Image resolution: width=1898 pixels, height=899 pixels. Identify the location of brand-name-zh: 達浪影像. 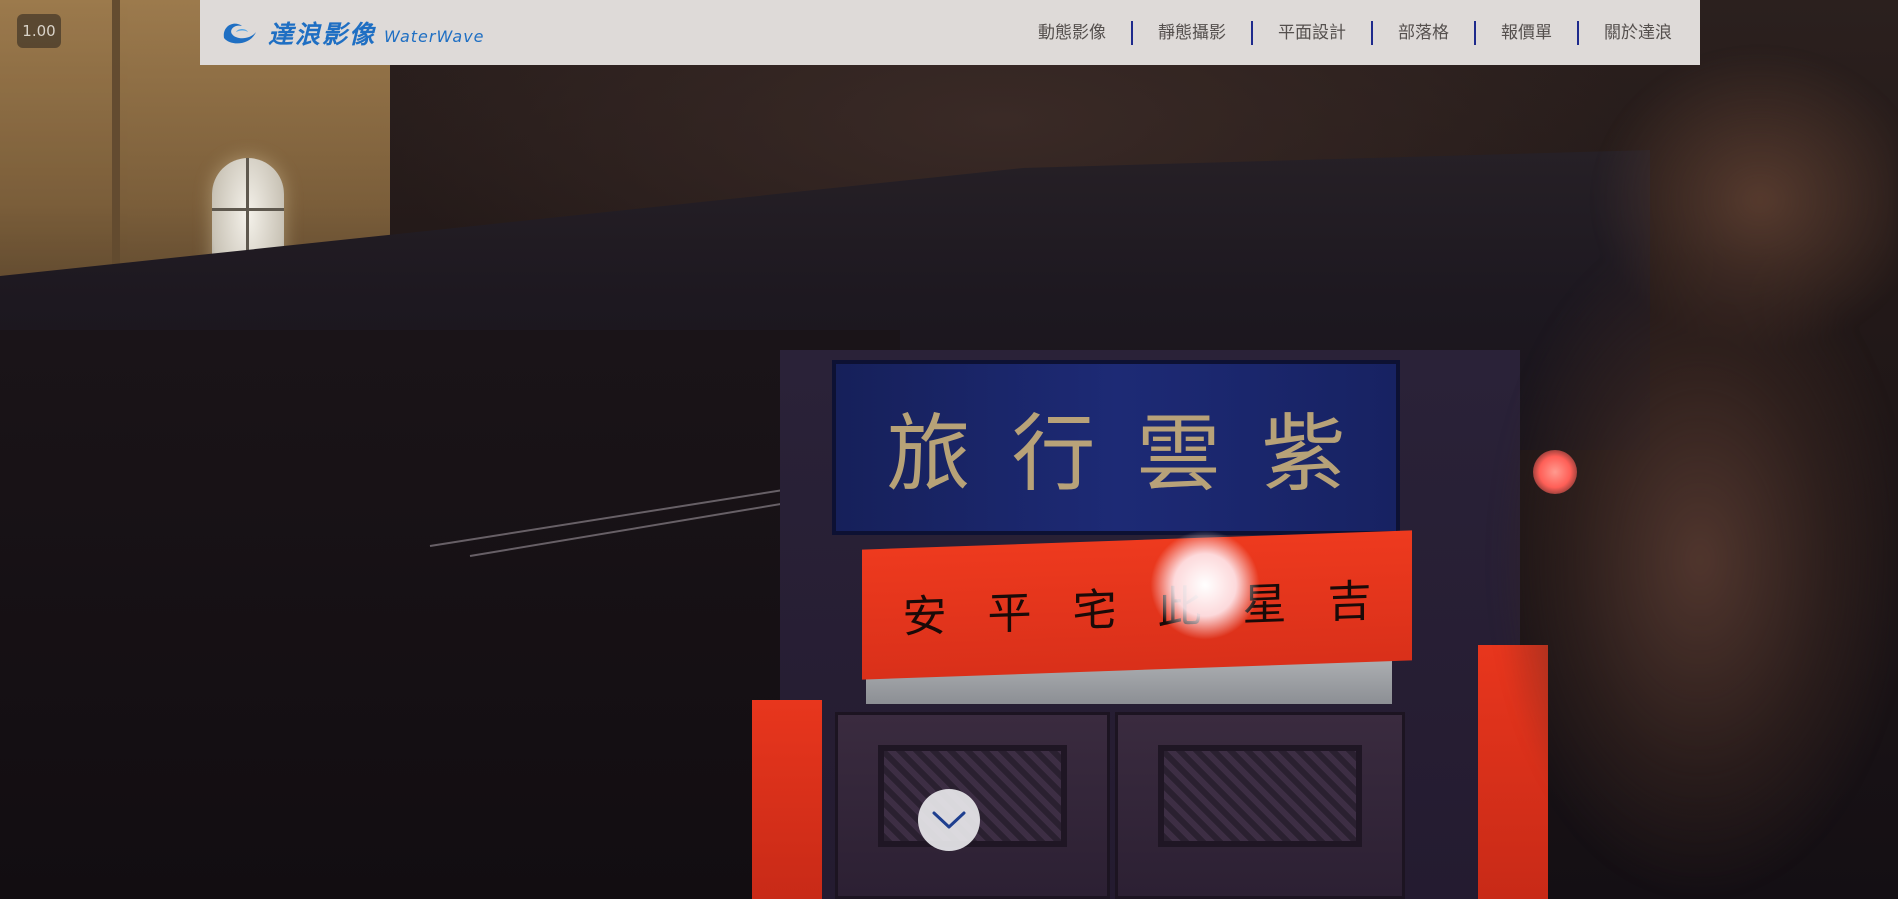
(322, 34).